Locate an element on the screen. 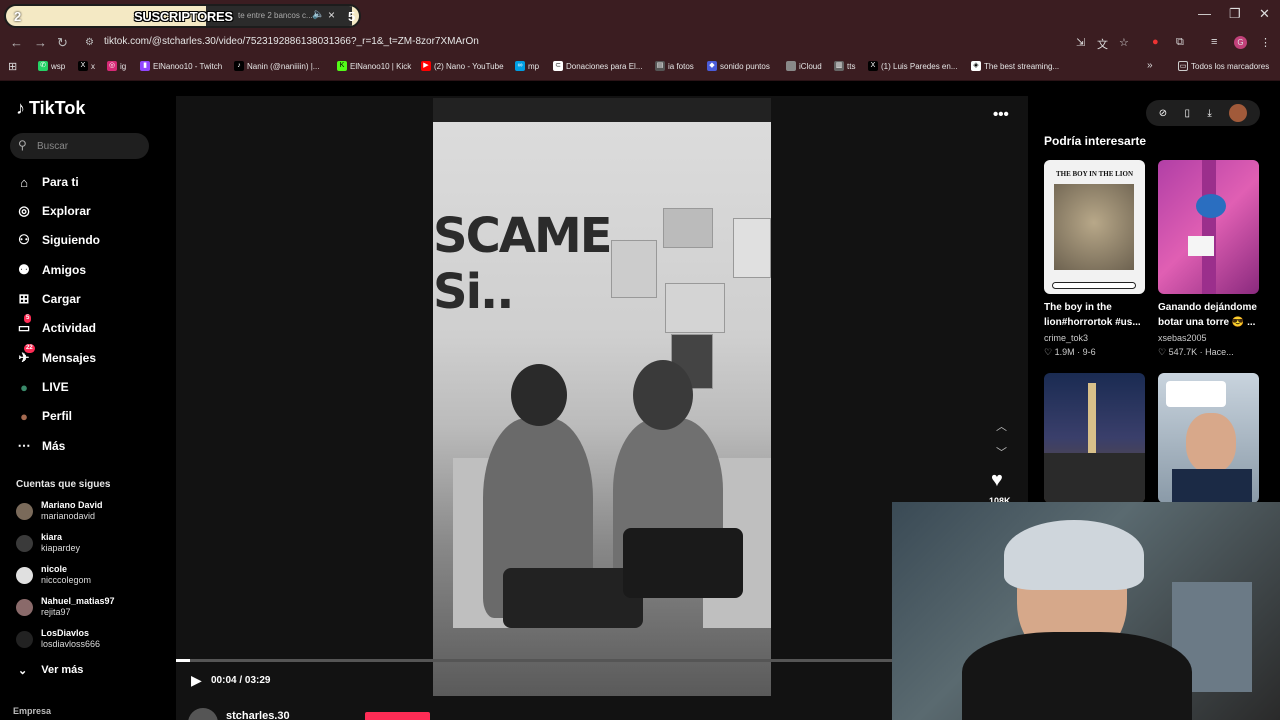  sidebar-item-compass: ◎ Explorar is located at coordinates (53, 211).